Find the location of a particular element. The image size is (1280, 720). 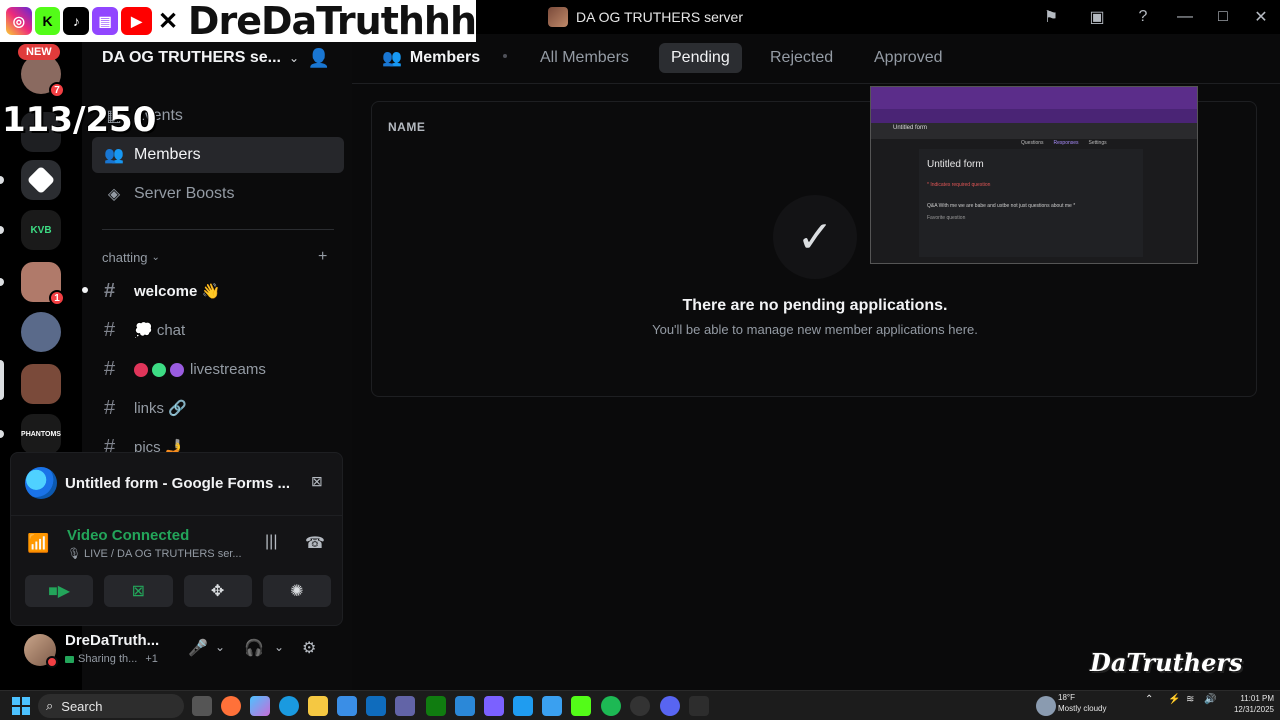

notes-icon is located at coordinates (494, 706).